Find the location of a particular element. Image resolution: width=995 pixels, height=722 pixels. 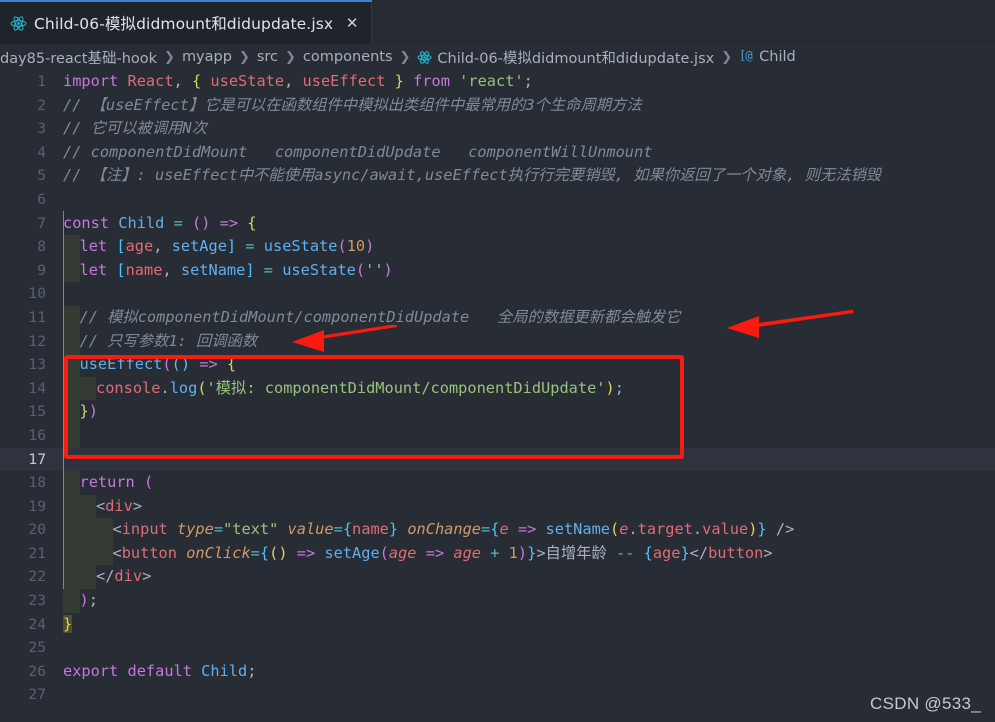

line-number: 26 is located at coordinates (37, 671).